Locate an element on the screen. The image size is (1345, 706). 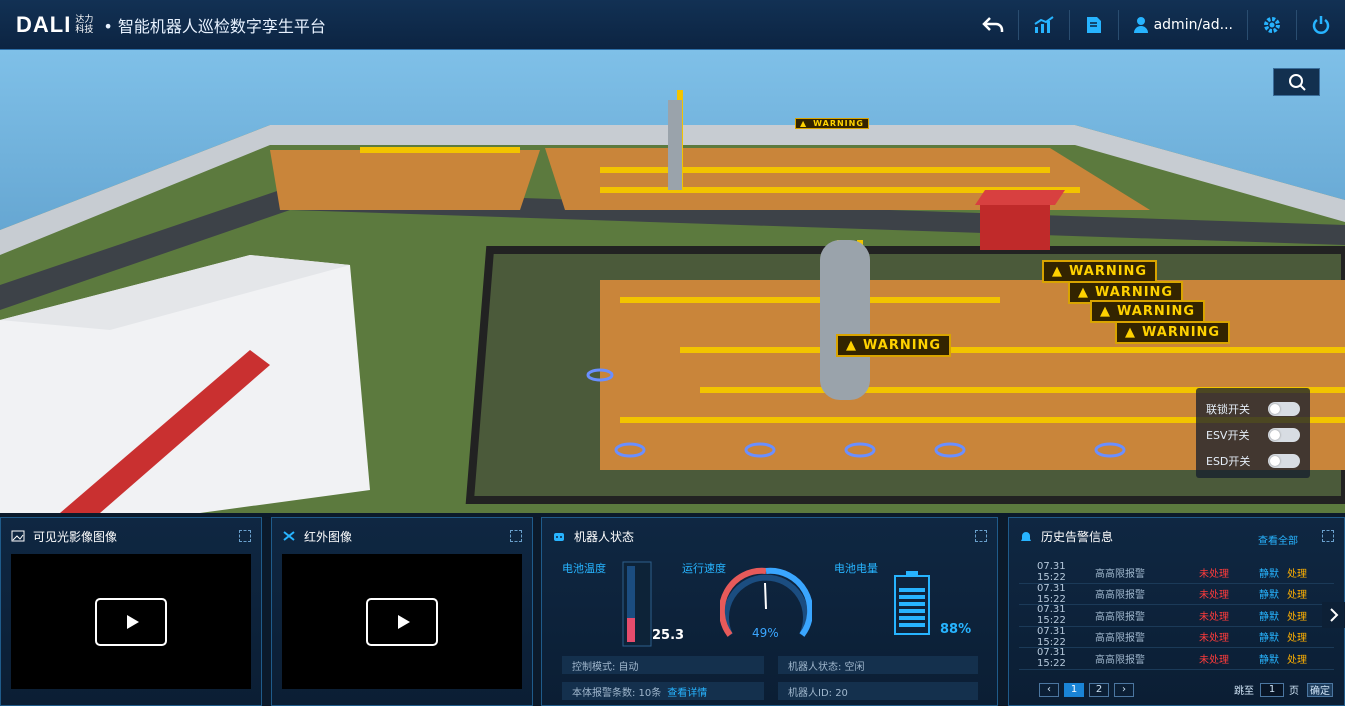
next-page-button: › is located at coordinates (1124, 689).